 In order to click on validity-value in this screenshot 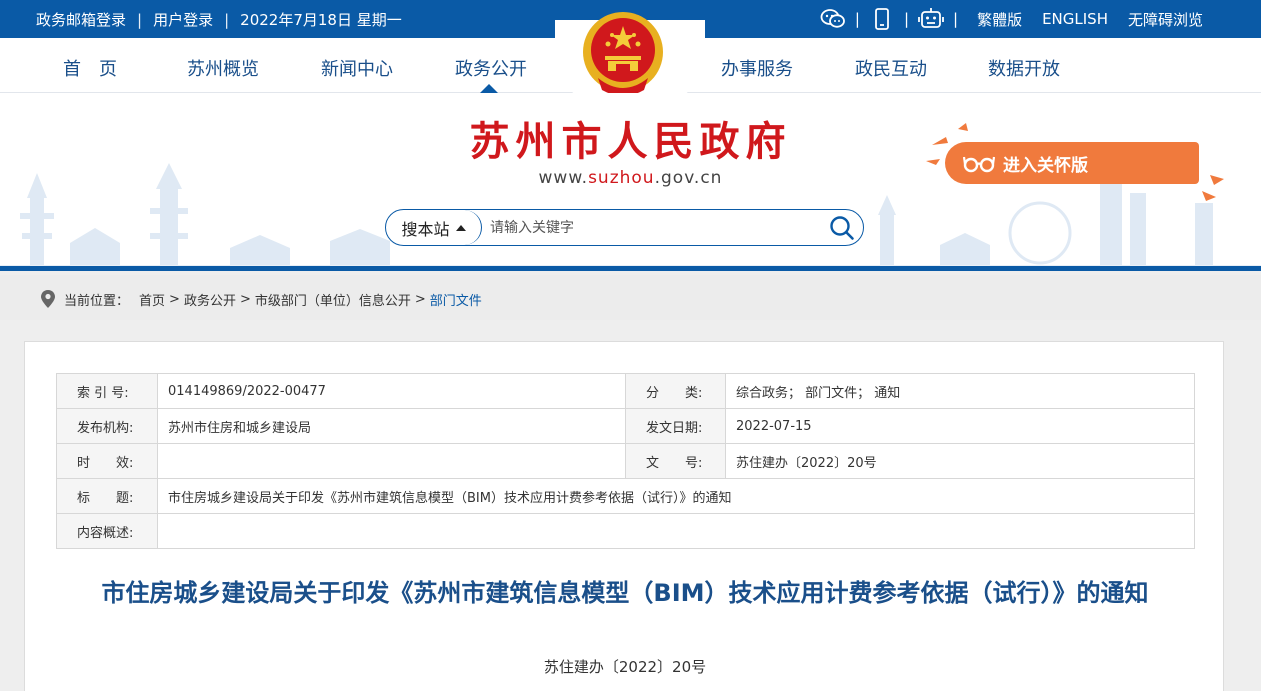, I will do `click(391, 461)`.